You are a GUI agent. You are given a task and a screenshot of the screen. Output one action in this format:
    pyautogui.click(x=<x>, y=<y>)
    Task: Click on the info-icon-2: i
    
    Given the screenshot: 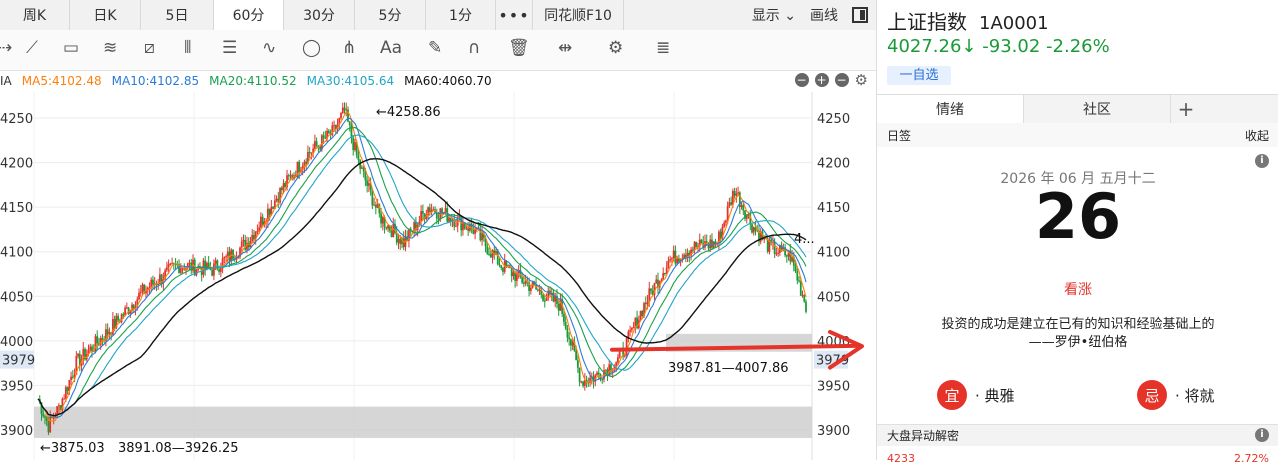 What is the action you would take?
    pyautogui.click(x=1262, y=435)
    